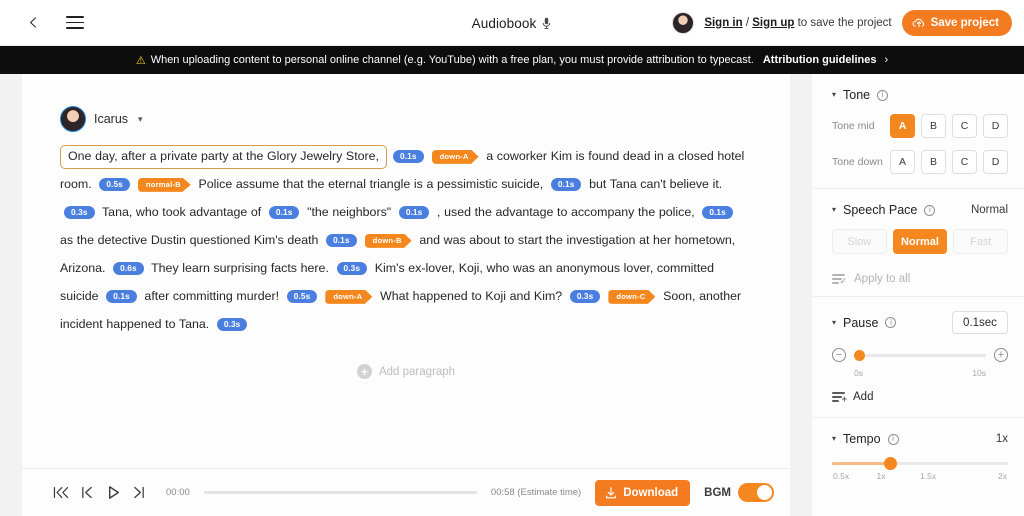 This screenshot has width=1024, height=516. What do you see at coordinates (756, 492) in the screenshot?
I see `bgm-toggle` at bounding box center [756, 492].